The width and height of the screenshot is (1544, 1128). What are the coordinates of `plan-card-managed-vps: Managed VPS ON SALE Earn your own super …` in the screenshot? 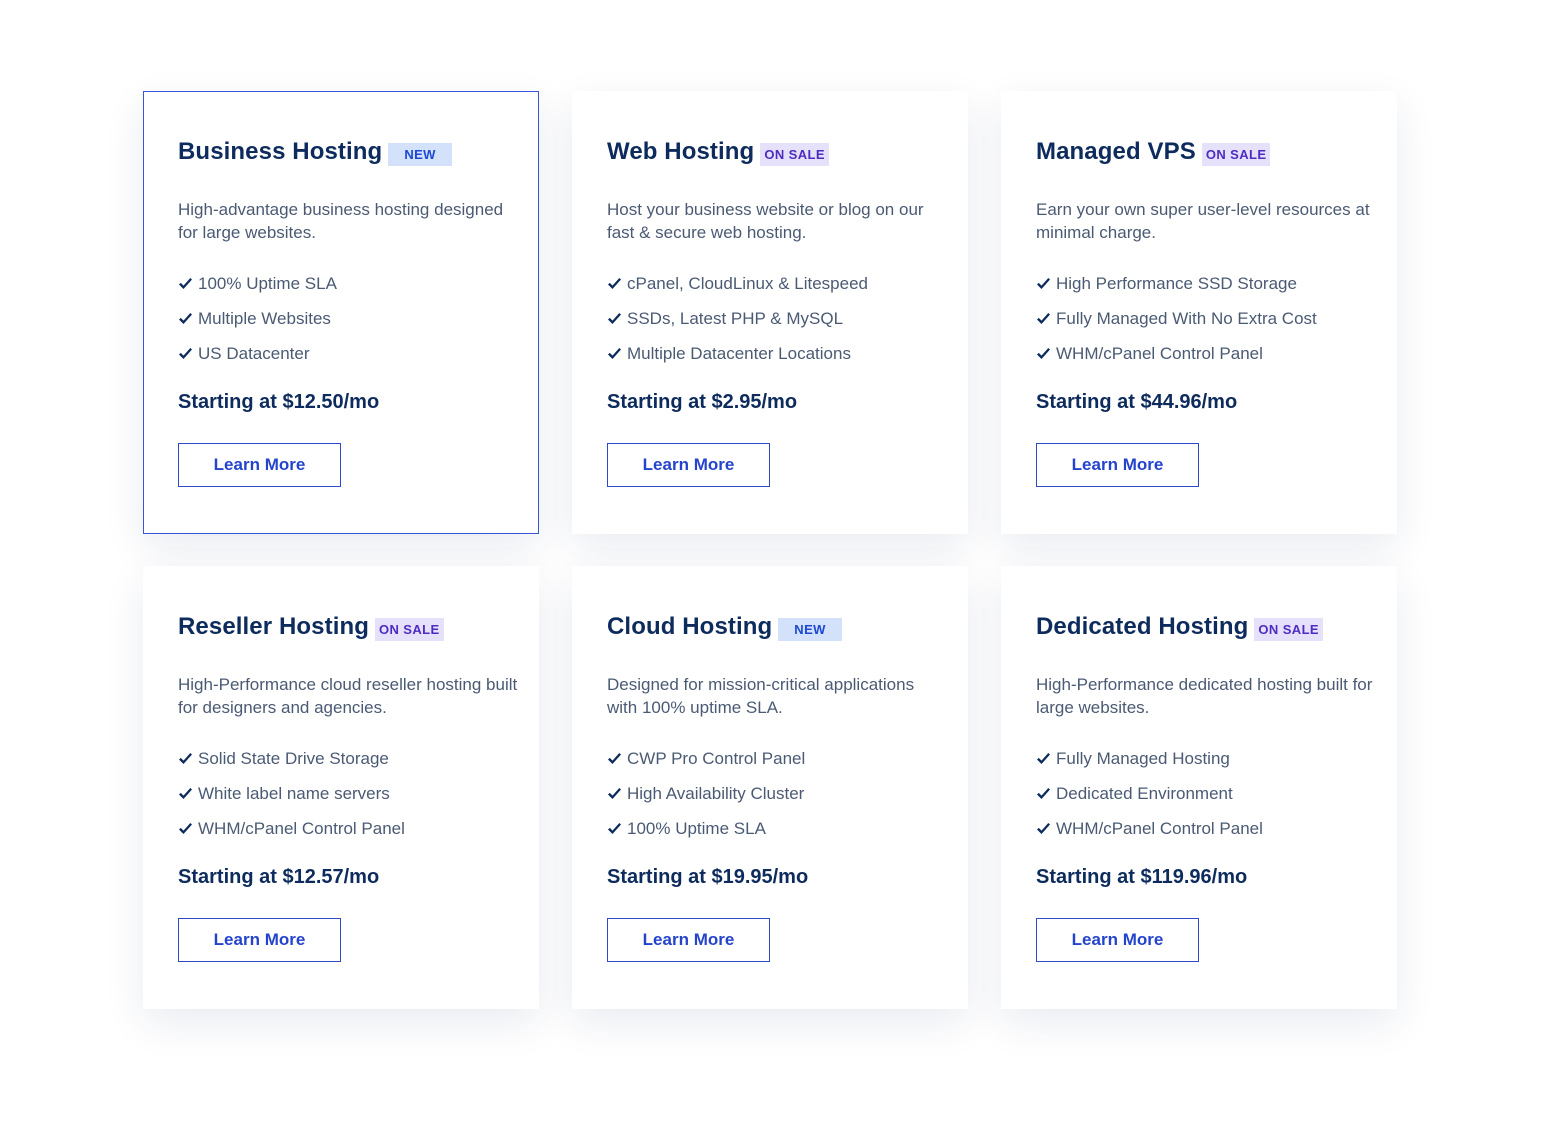 It's located at (1199, 312).